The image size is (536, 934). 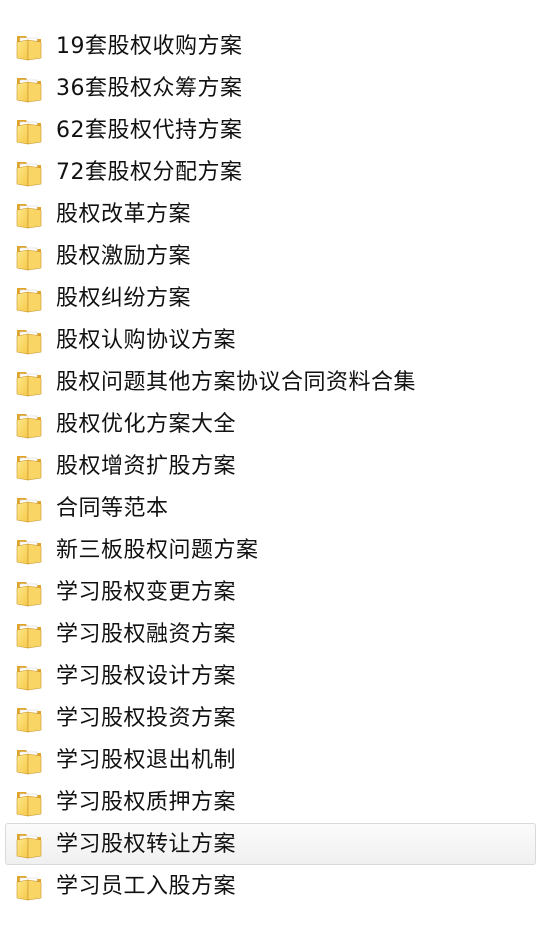 What do you see at coordinates (149, 46) in the screenshot?
I see `folder-name: 19套股权收购方案` at bounding box center [149, 46].